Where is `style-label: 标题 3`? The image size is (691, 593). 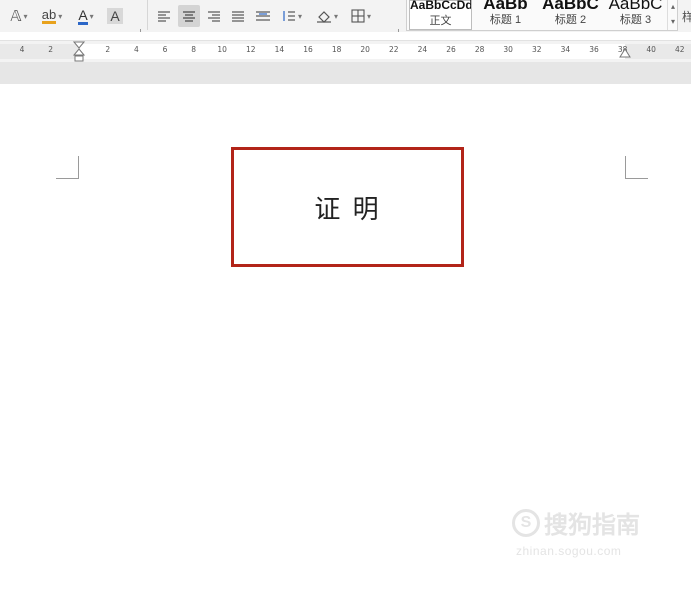 style-label: 标题 3 is located at coordinates (635, 20).